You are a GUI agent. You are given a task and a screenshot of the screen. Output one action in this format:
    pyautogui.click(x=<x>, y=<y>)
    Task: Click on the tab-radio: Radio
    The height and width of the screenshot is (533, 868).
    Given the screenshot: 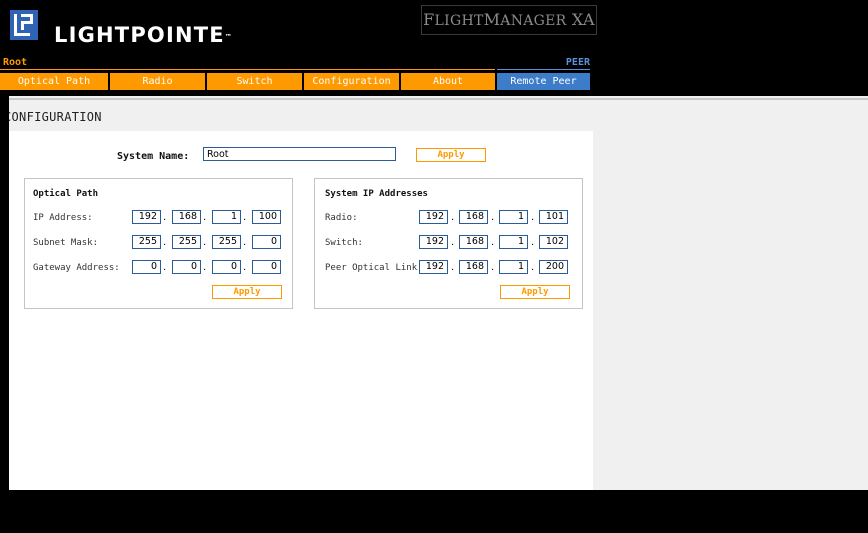 What is the action you would take?
    pyautogui.click(x=157, y=81)
    